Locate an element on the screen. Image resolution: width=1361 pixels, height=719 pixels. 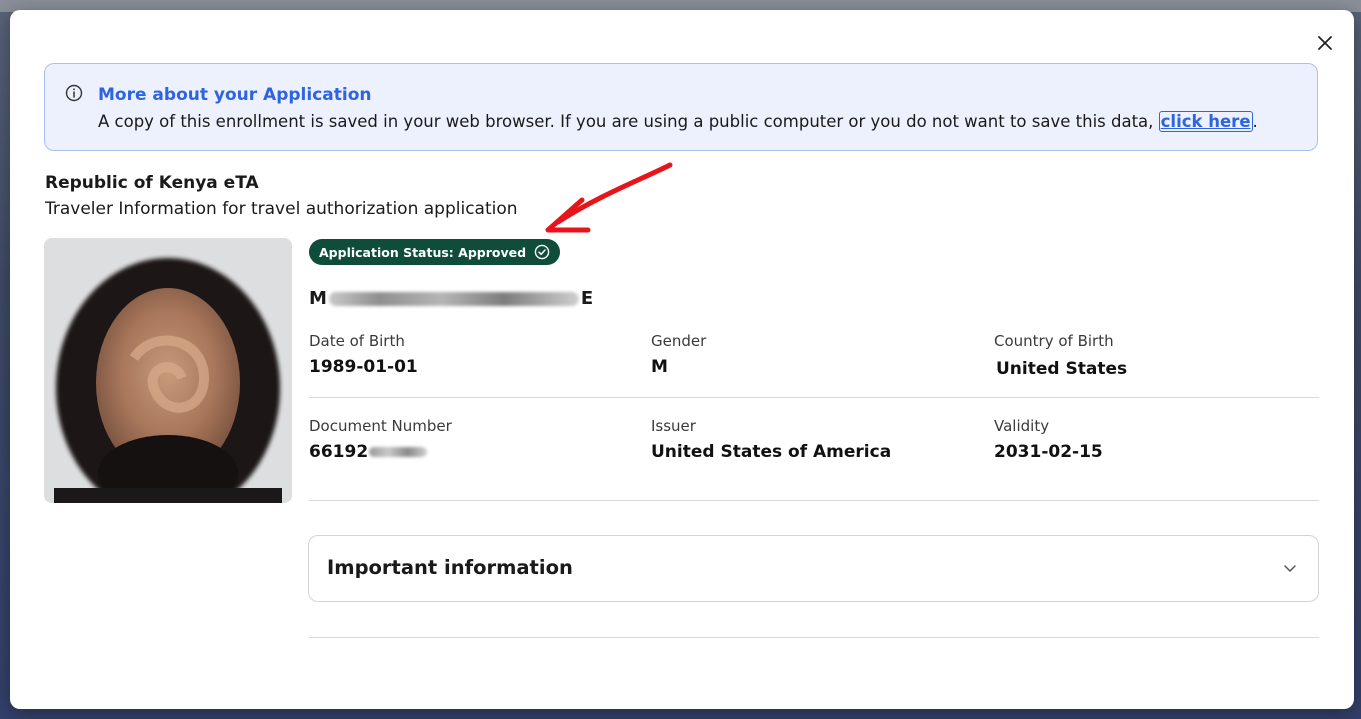
close-icon is located at coordinates (1325, 43).